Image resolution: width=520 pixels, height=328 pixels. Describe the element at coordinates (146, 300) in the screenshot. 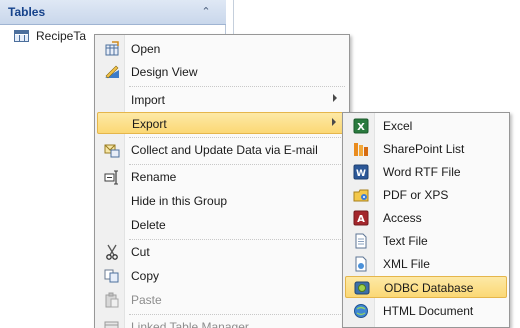

I see `menu-label-paste: Paste` at that location.